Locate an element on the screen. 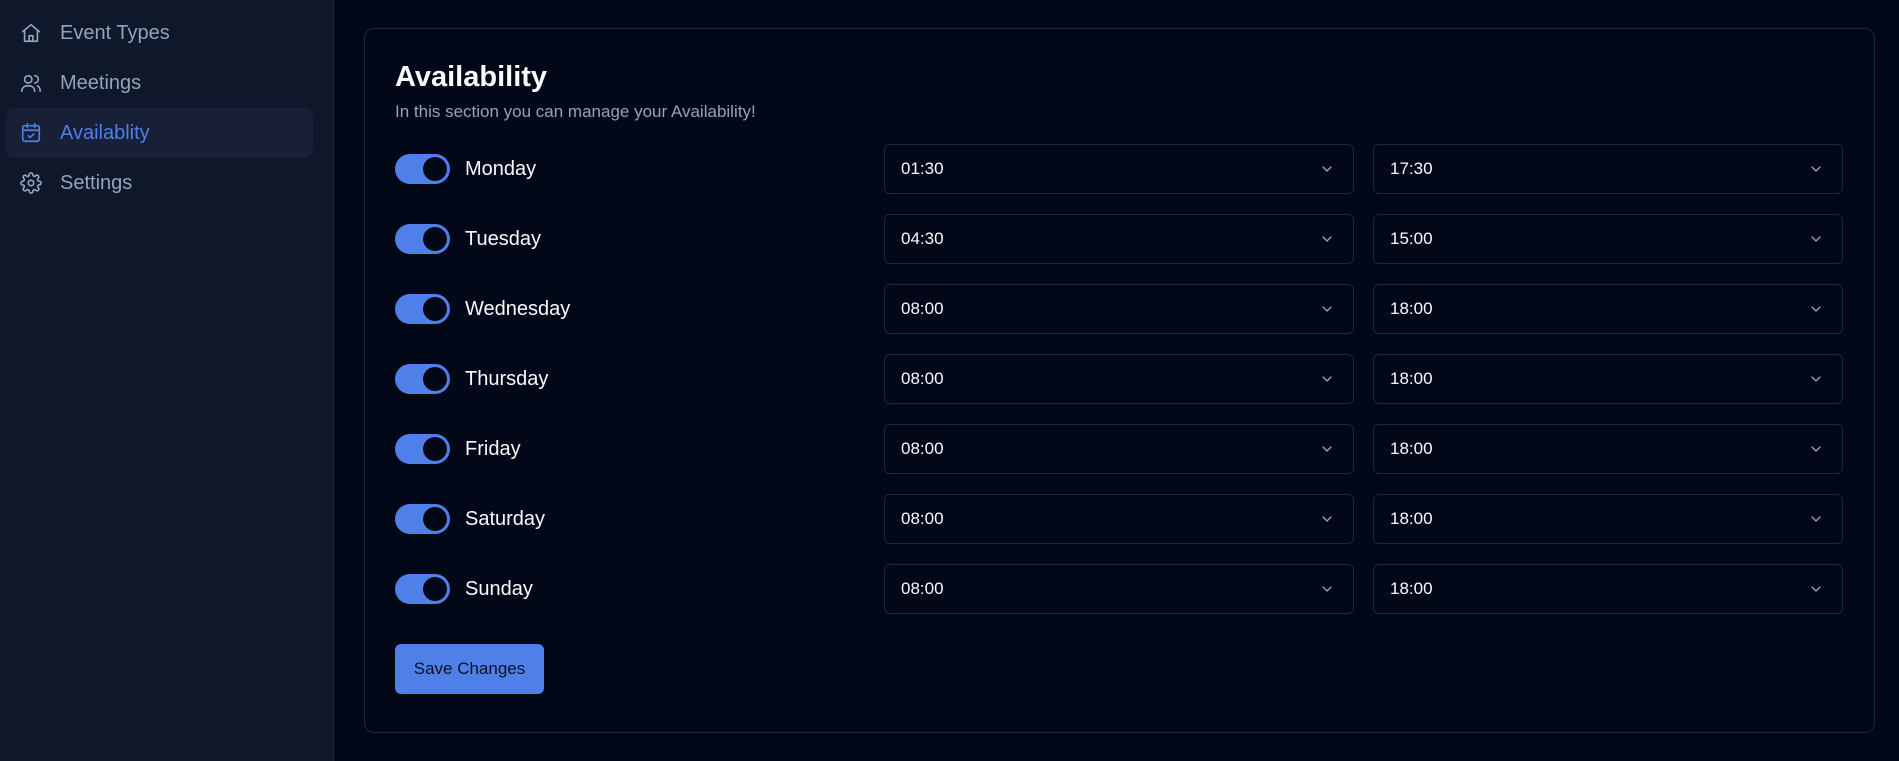  start-time-select: 01:30 is located at coordinates (1119, 169).